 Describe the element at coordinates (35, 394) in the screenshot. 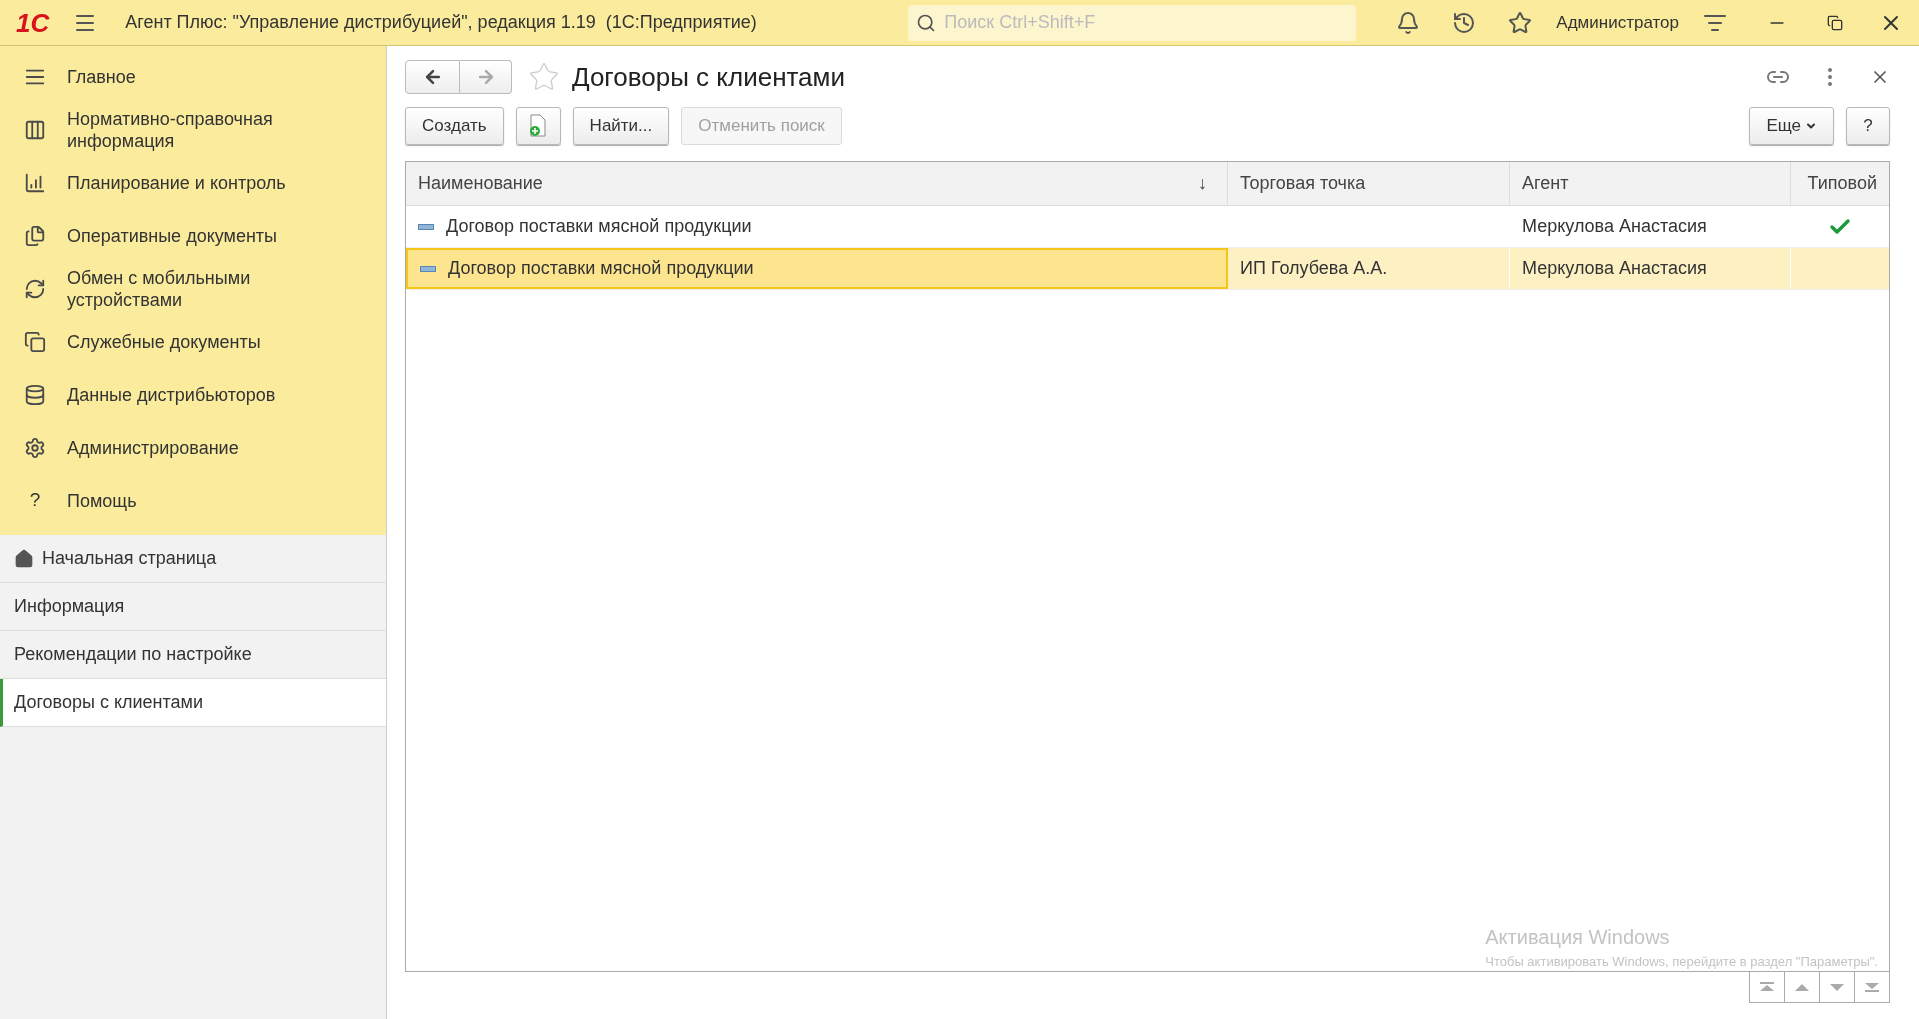

I see `database-icon` at that location.